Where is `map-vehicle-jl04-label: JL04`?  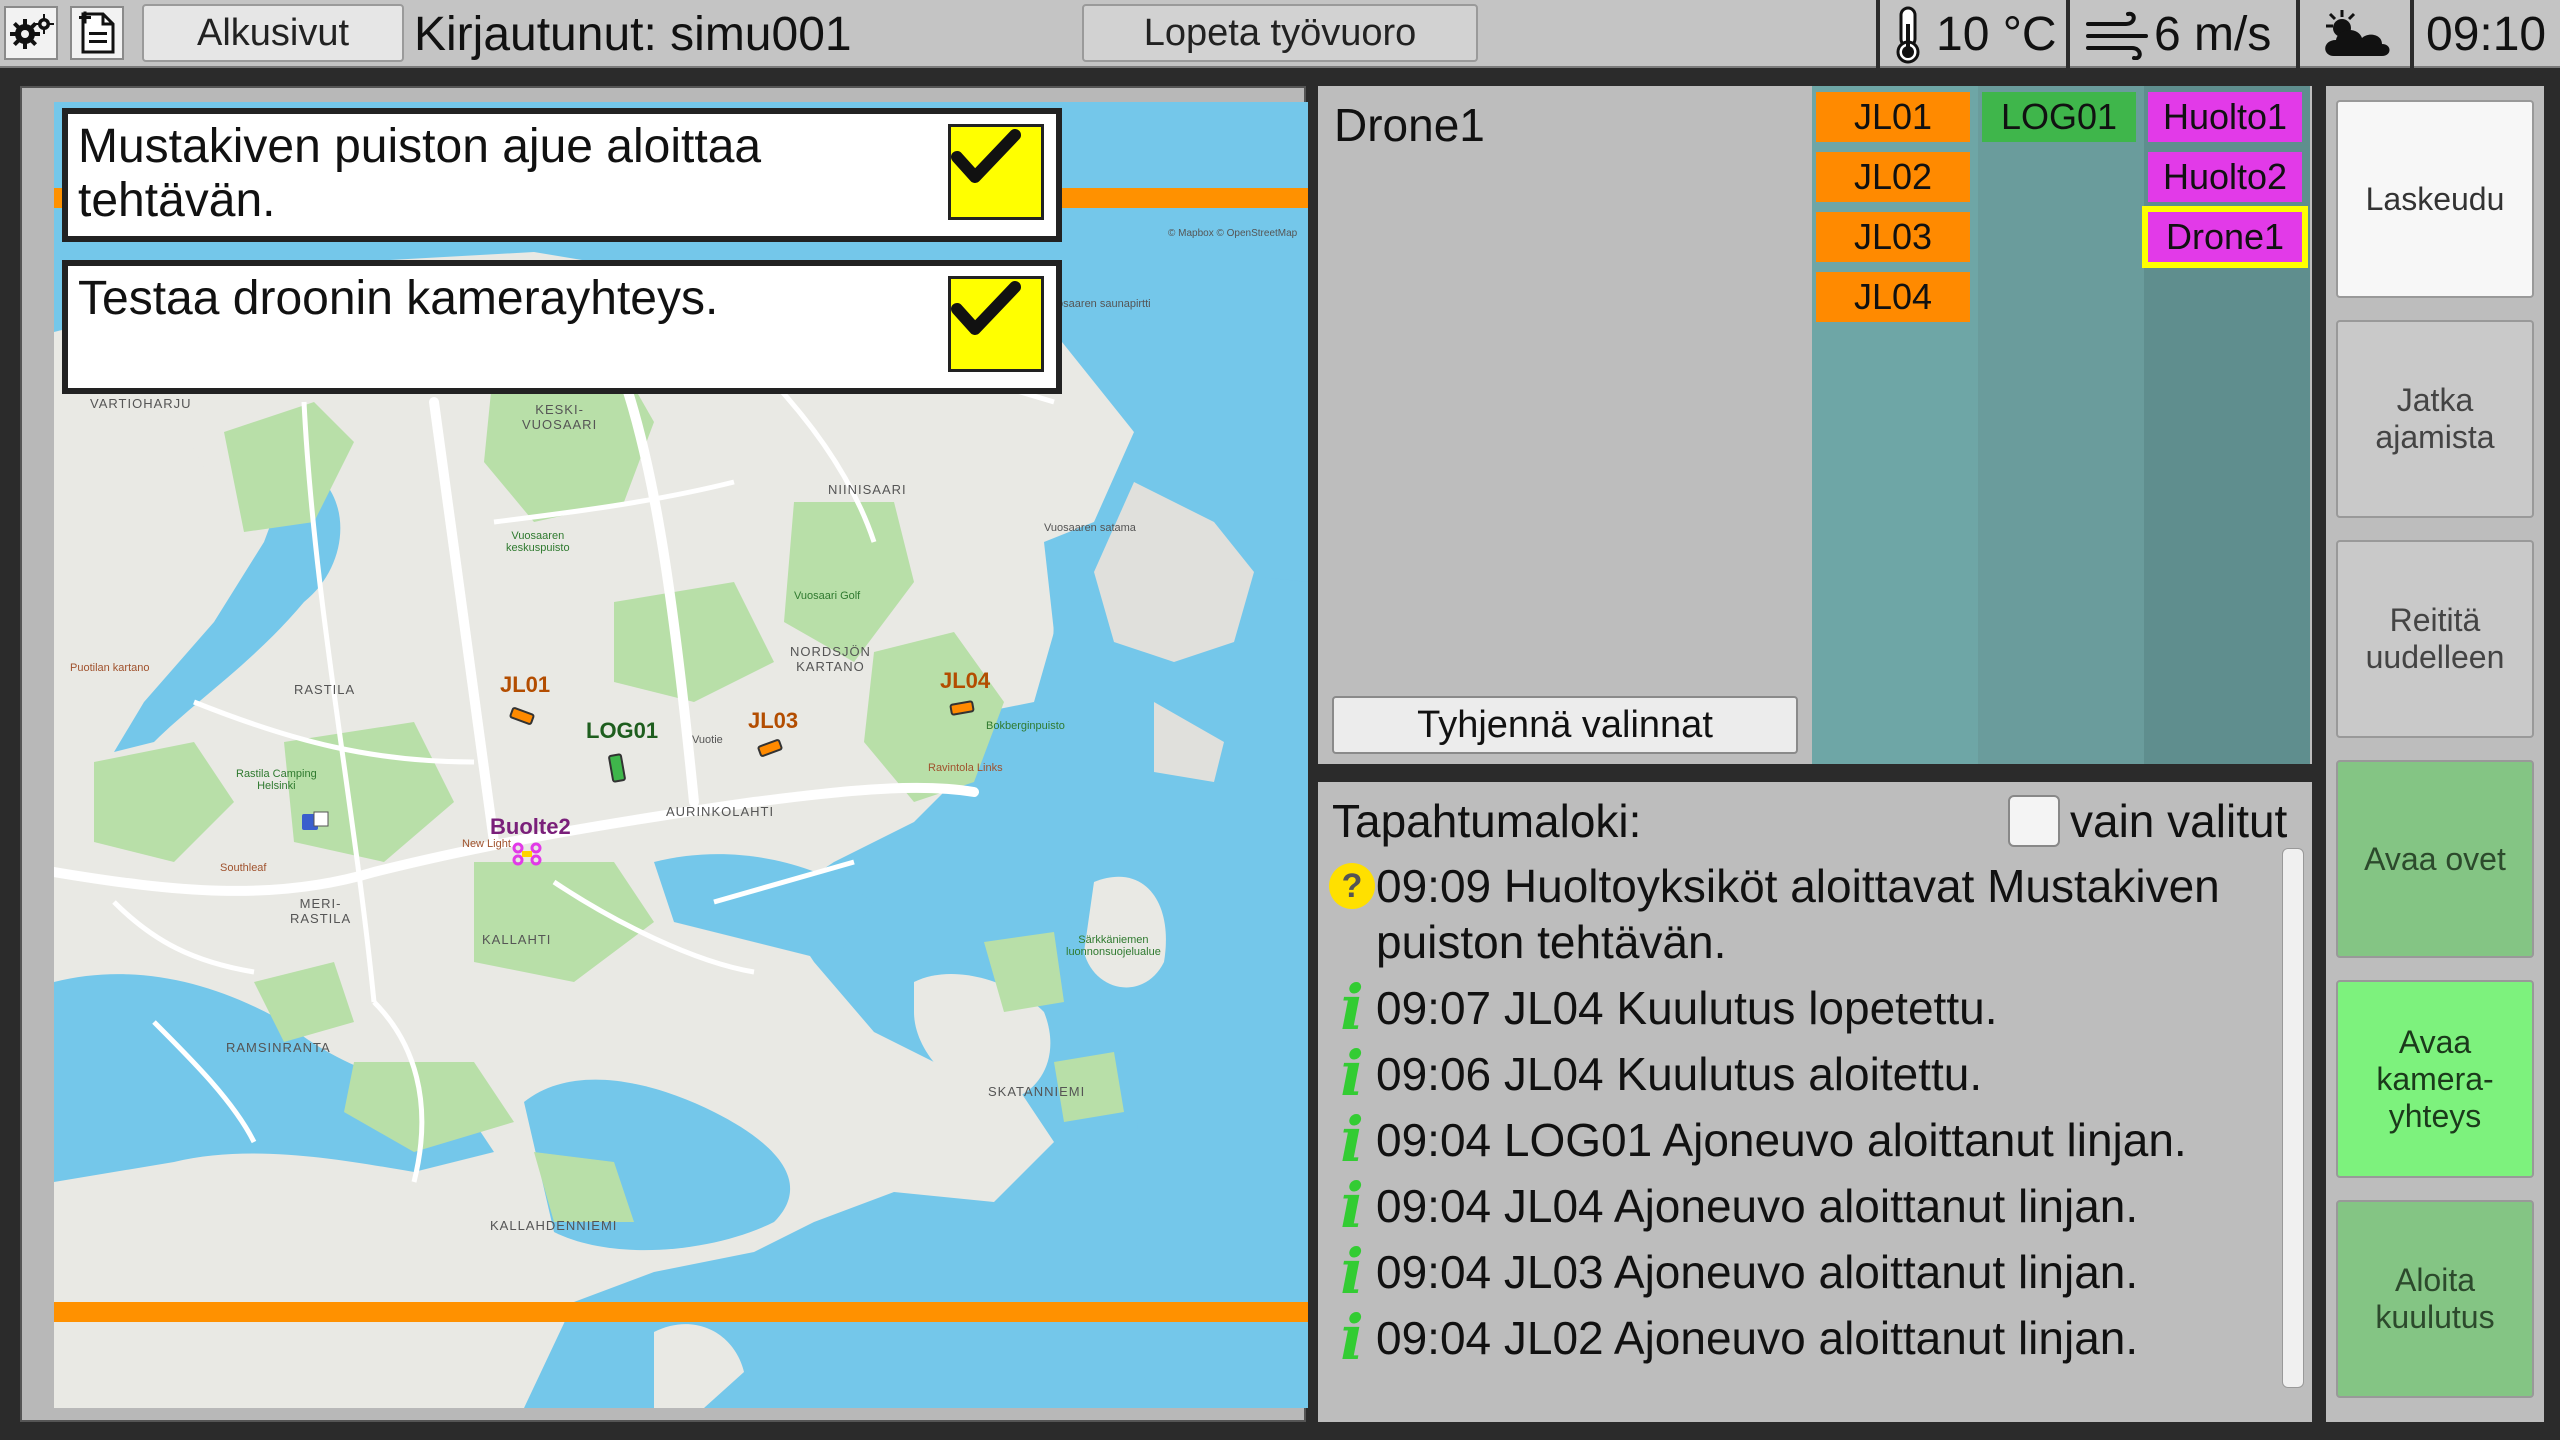 map-vehicle-jl04-label: JL04 is located at coordinates (965, 680).